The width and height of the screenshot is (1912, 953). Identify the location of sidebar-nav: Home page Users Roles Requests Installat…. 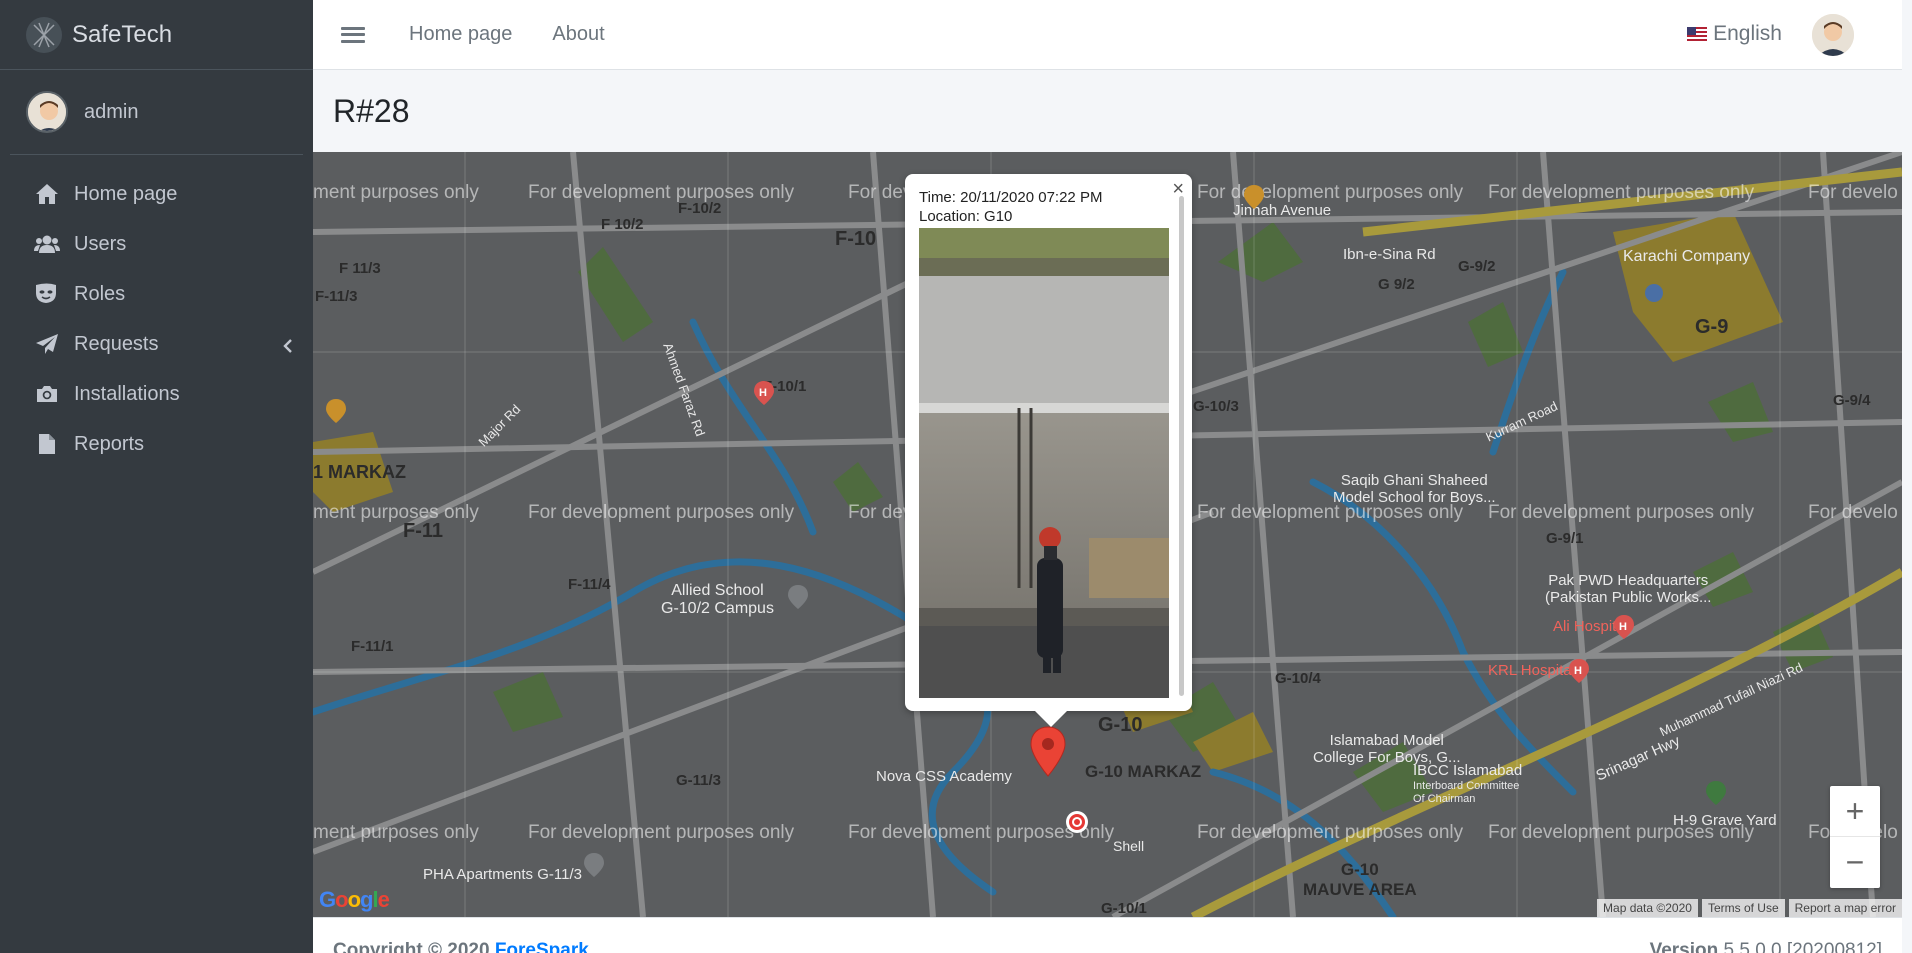
(156, 319).